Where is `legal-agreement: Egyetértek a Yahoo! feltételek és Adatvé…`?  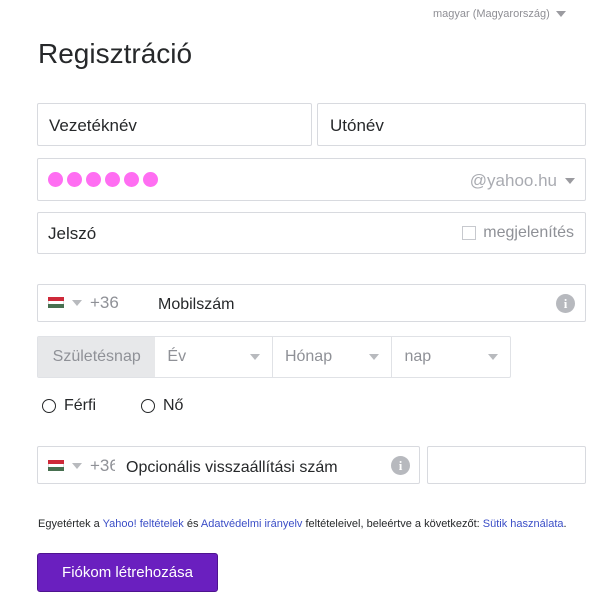 legal-agreement: Egyetértek a Yahoo! feltételek és Adatvé… is located at coordinates (308, 524).